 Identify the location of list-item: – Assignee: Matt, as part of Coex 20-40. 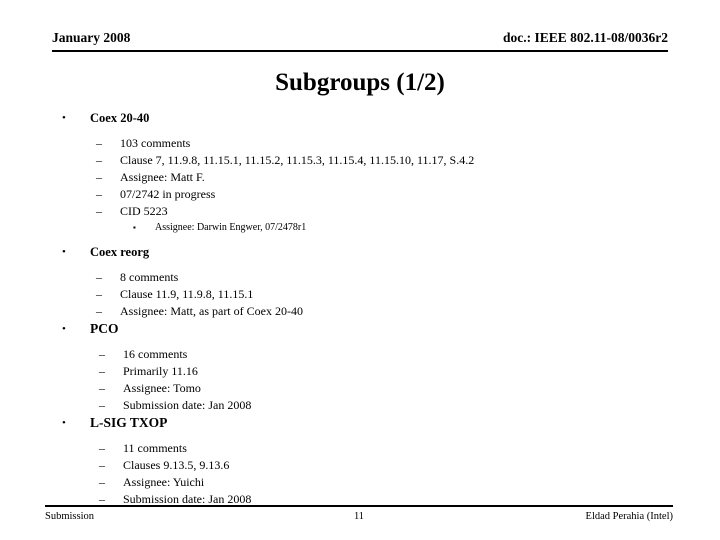
(360, 311).